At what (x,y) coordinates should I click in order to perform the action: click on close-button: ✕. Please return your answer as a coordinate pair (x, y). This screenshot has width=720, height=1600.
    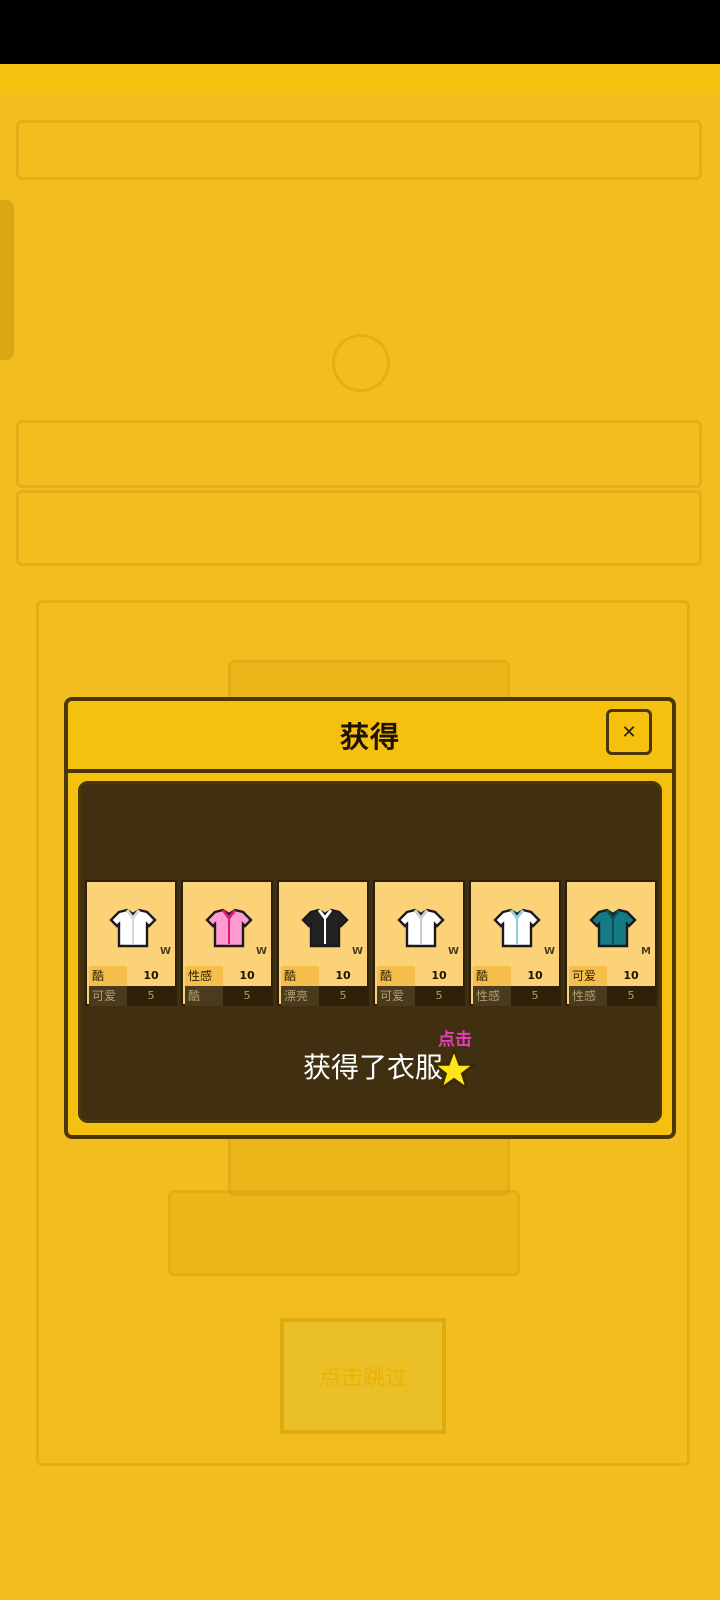
    Looking at the image, I should click on (629, 732).